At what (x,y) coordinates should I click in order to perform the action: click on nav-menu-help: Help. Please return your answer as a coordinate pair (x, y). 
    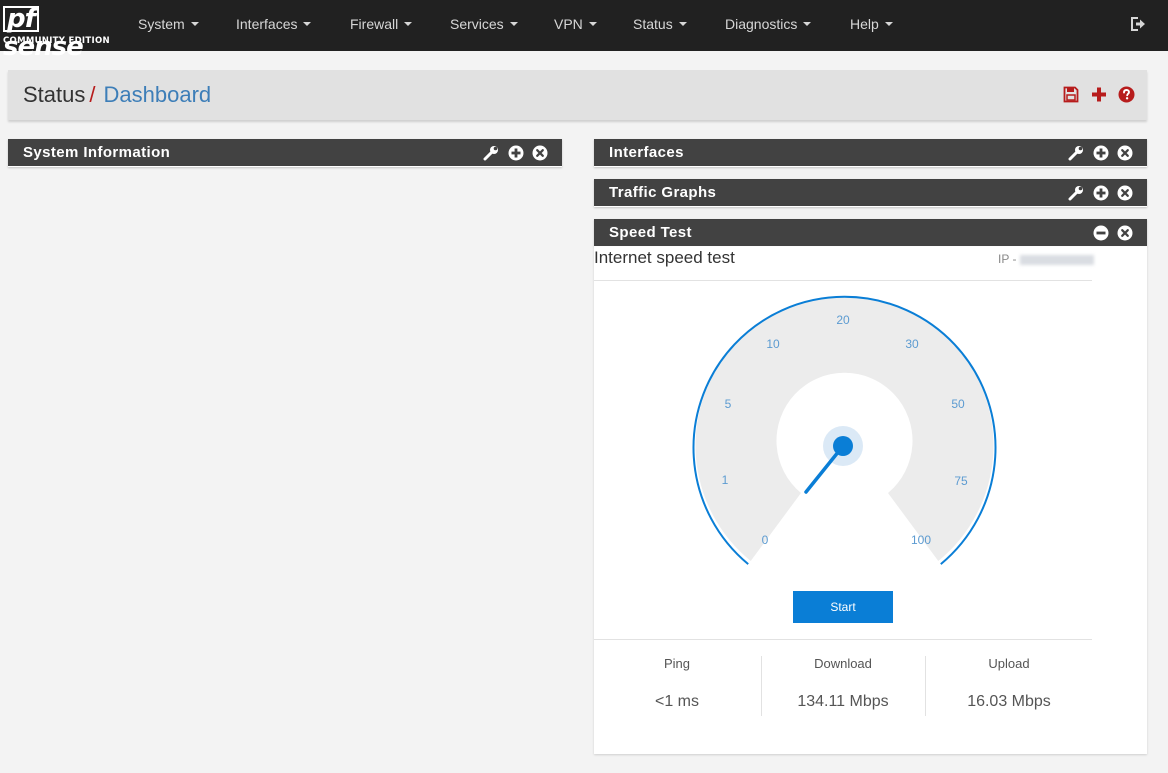
    Looking at the image, I should click on (871, 25).